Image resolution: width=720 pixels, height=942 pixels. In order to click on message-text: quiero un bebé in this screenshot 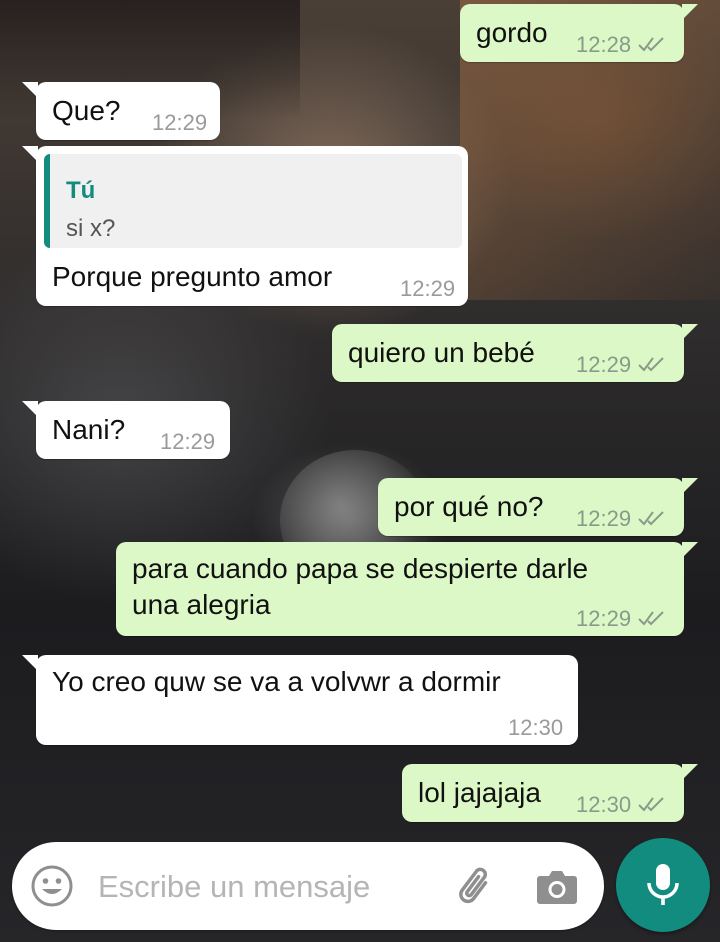, I will do `click(441, 352)`.